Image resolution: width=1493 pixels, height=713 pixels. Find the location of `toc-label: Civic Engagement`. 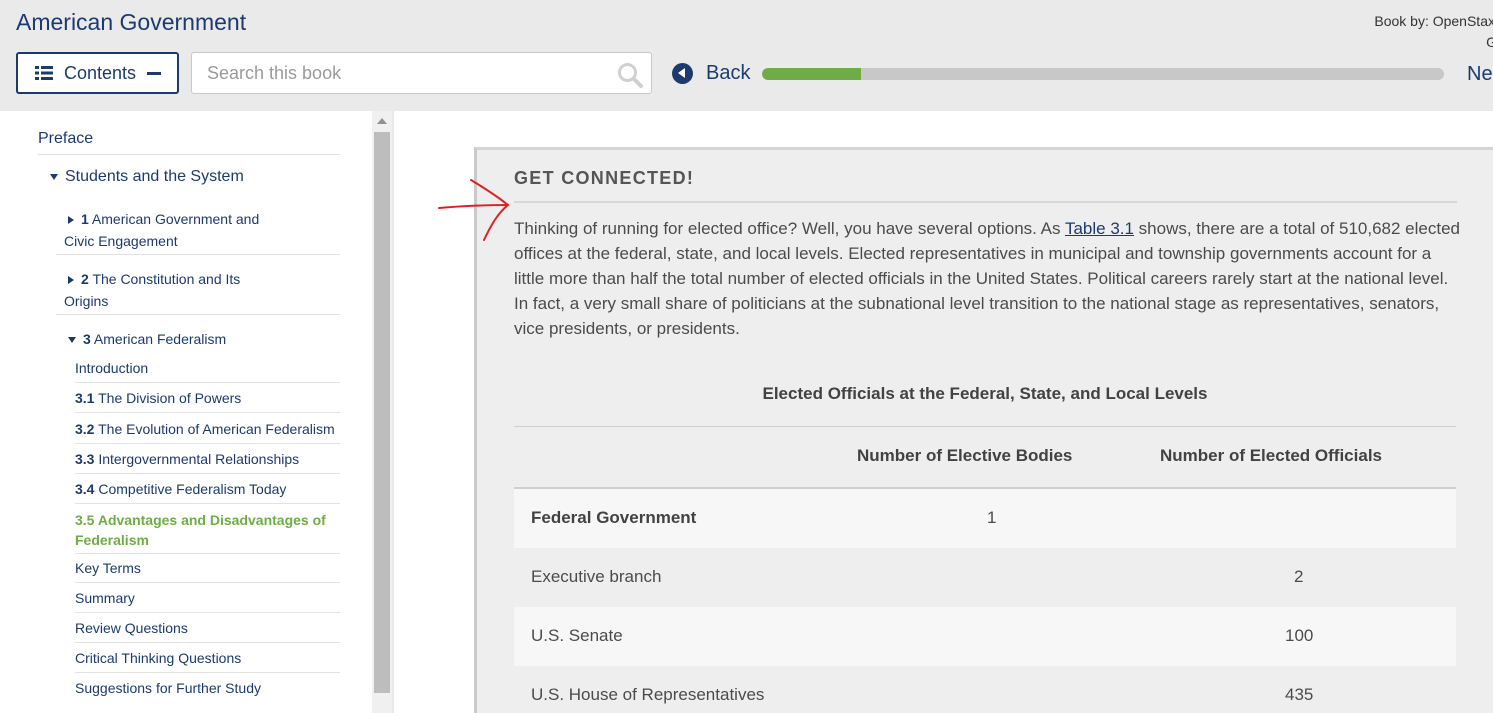

toc-label: Civic Engagement is located at coordinates (121, 241).